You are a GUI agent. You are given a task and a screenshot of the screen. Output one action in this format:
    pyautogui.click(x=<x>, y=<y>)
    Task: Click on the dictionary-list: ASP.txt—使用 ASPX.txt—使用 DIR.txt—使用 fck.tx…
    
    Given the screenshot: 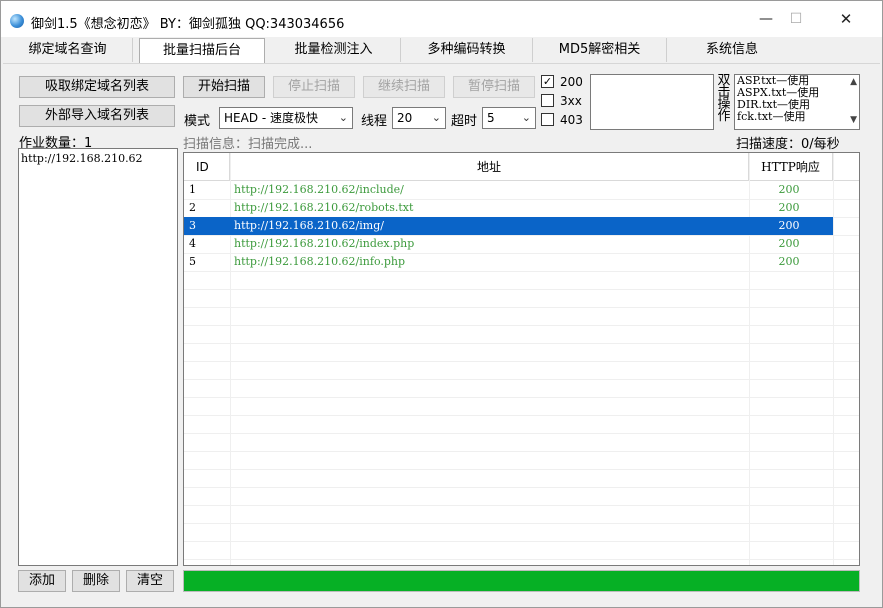 What is the action you would take?
    pyautogui.click(x=797, y=102)
    